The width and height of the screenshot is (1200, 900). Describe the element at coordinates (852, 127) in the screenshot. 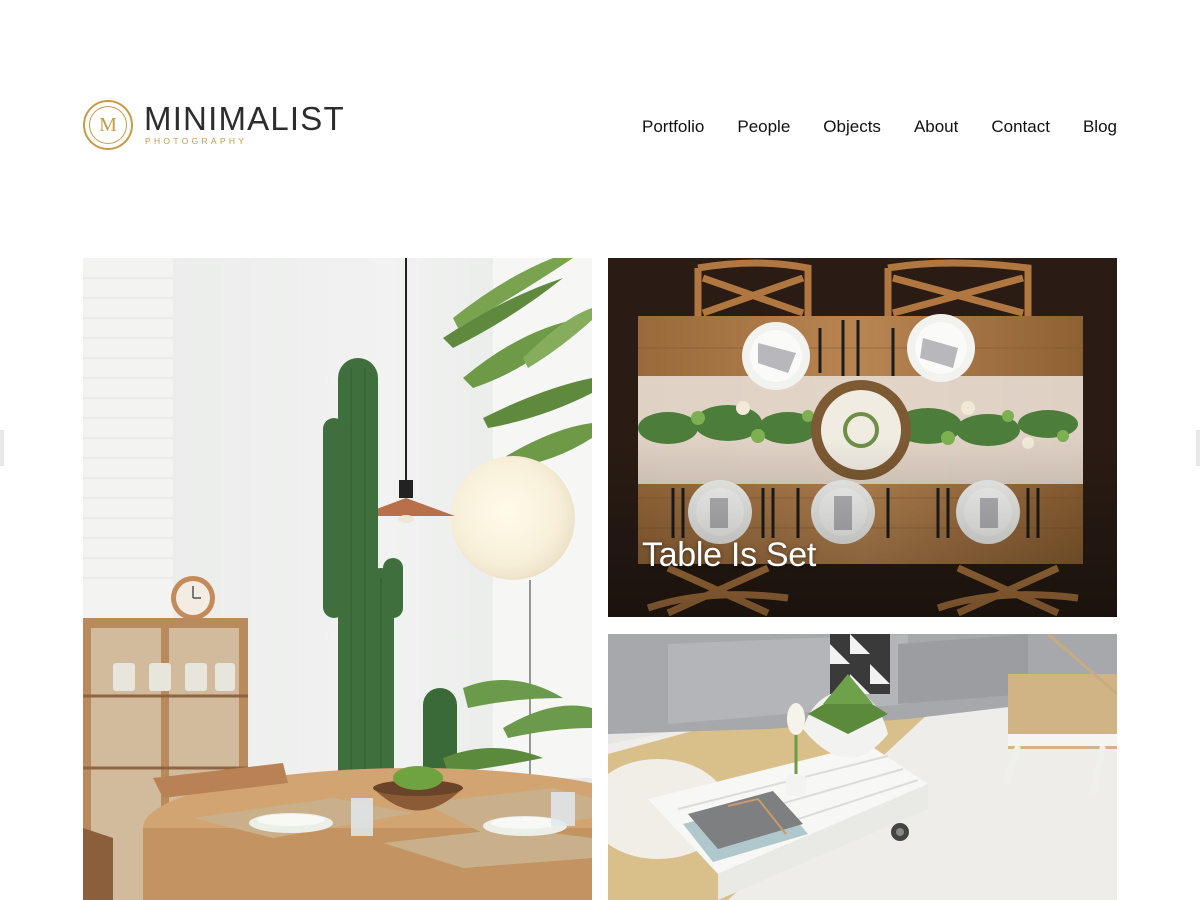

I see `nav-item-objects: Objects` at that location.